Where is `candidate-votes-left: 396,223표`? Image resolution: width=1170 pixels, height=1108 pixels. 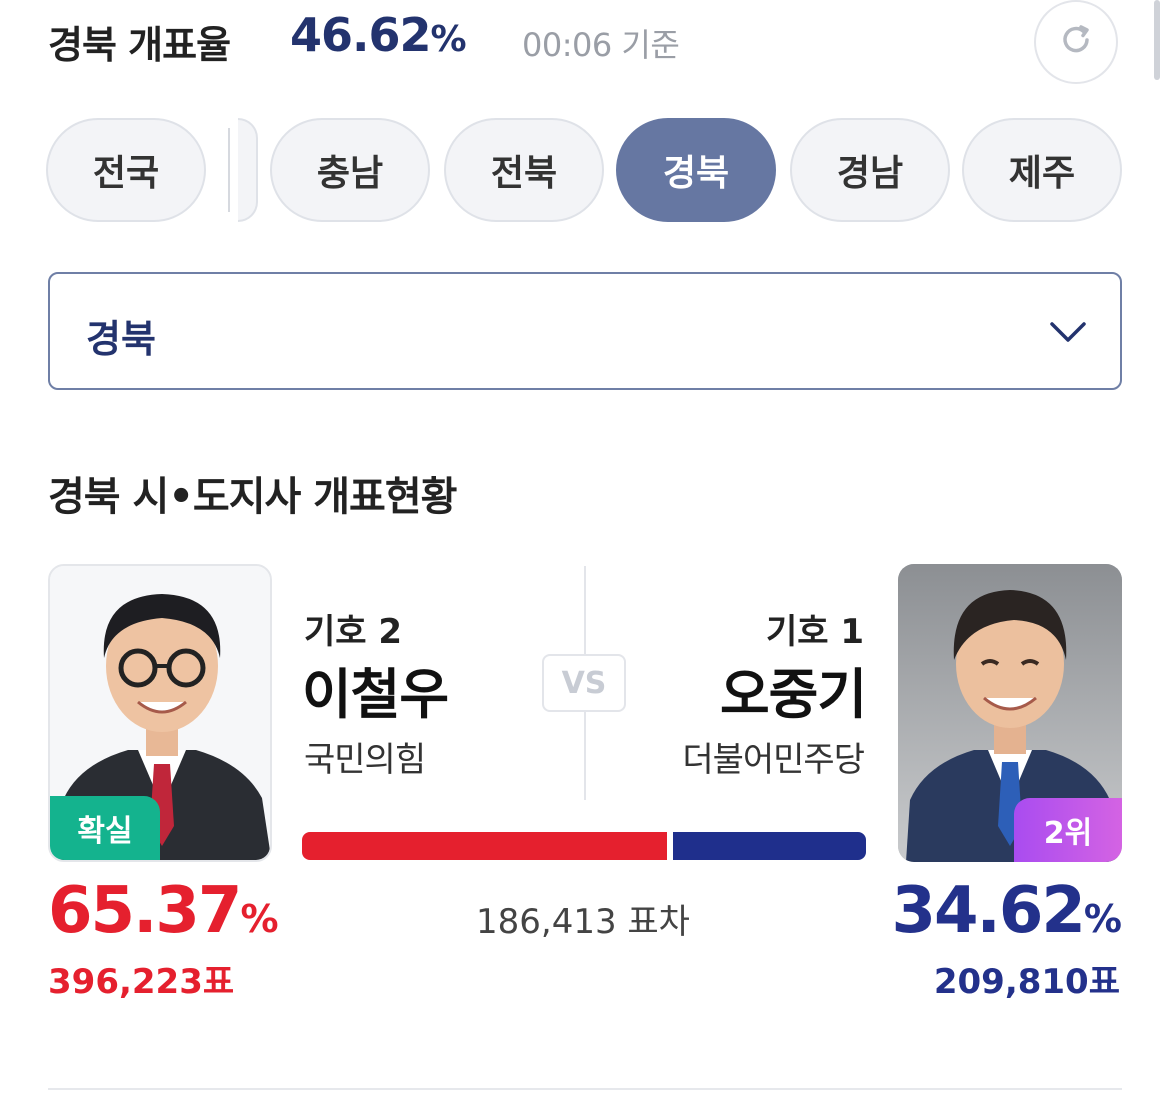
candidate-votes-left: 396,223표 is located at coordinates (141, 982).